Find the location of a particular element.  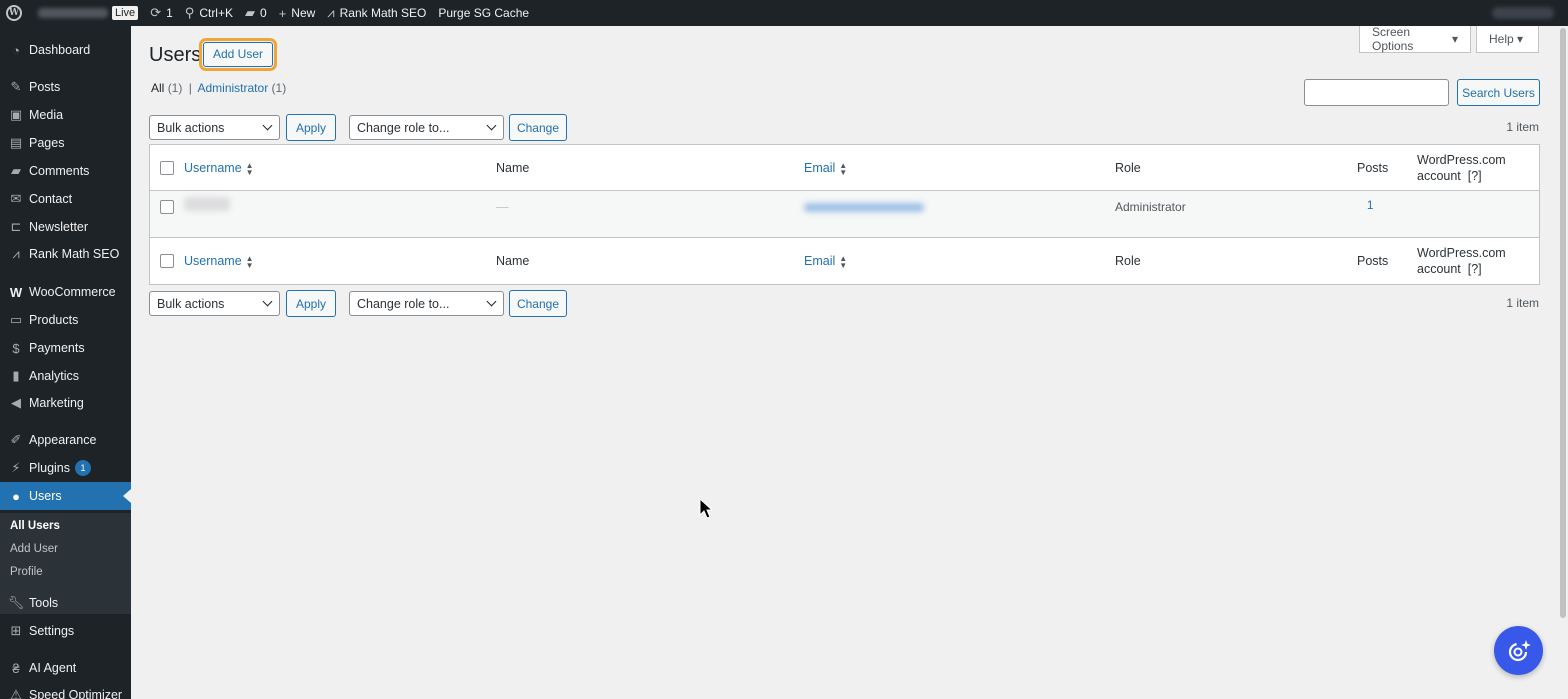

column-wpcom-account: WordPress.com account [?] is located at coordinates (1461, 168).